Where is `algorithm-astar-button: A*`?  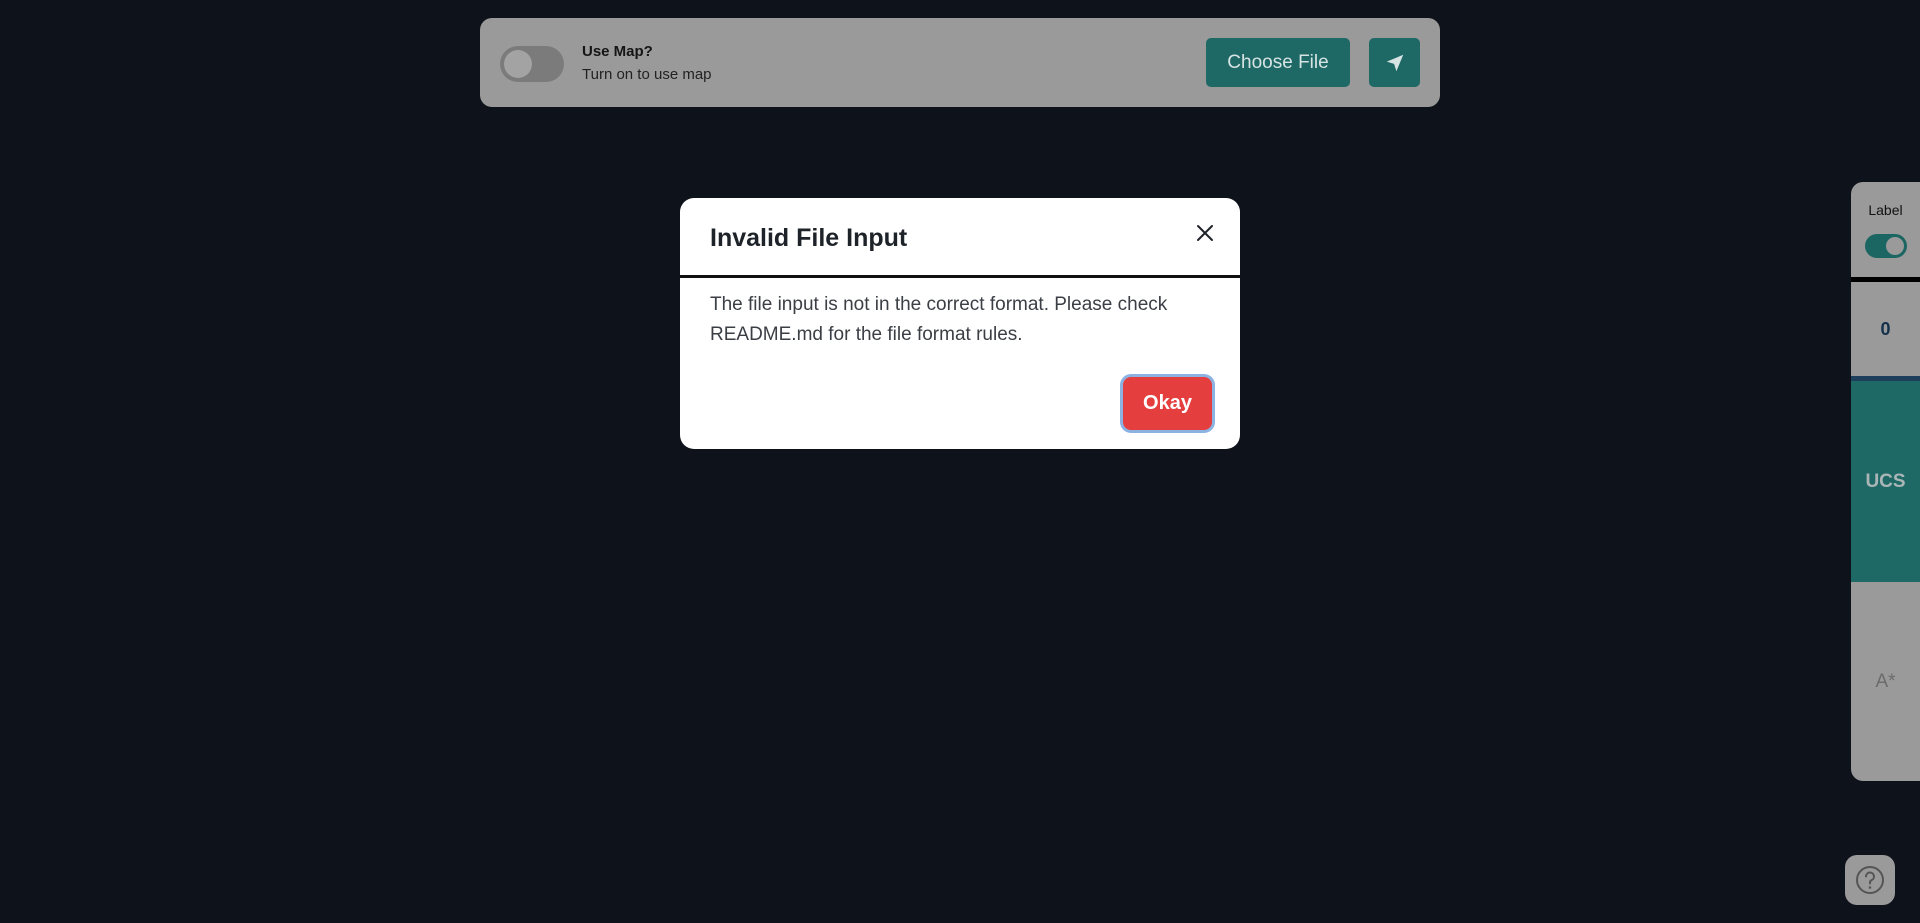
algorithm-astar-button: A* is located at coordinates (1885, 681).